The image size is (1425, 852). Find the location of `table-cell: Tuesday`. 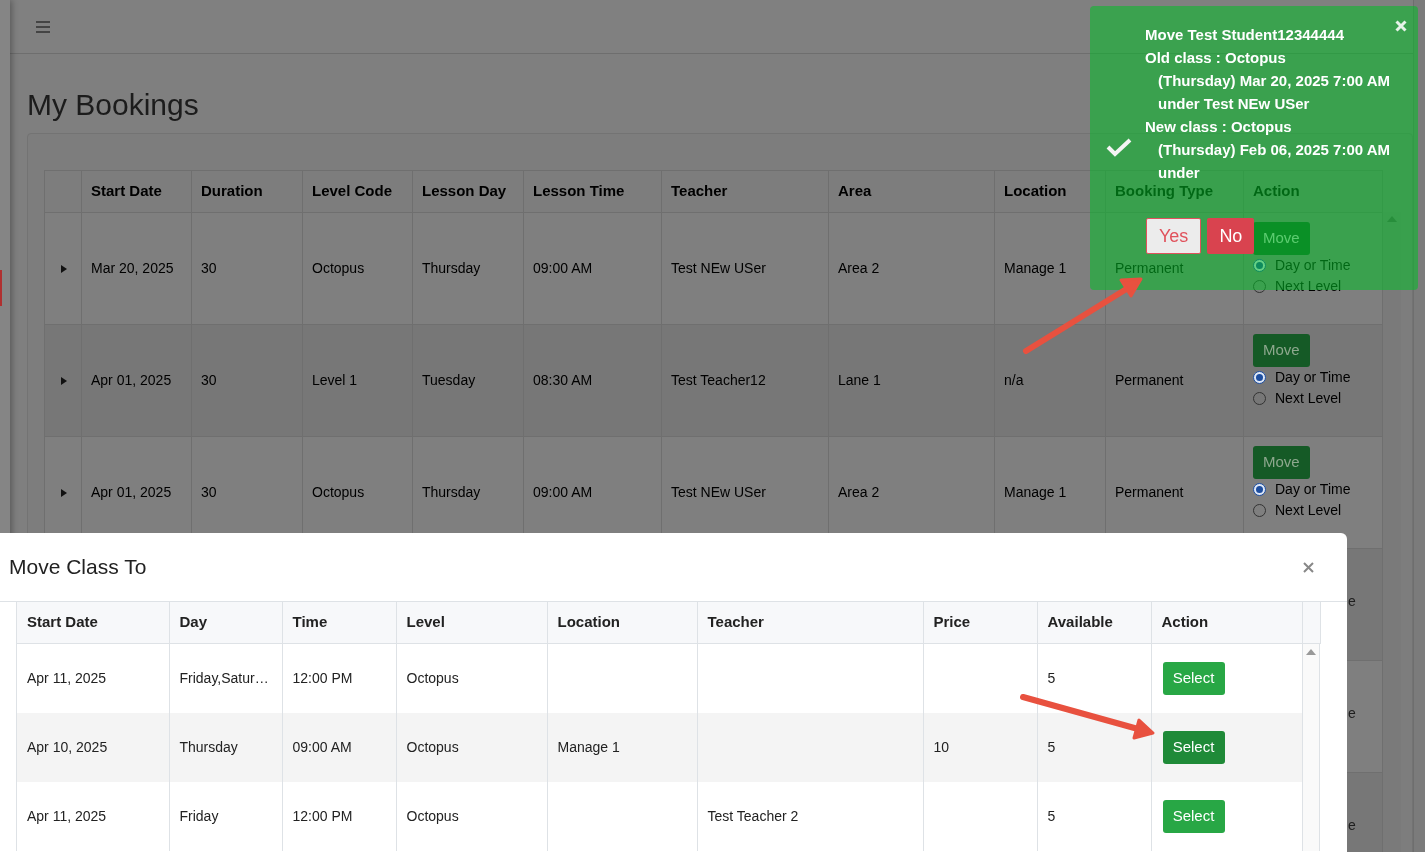

table-cell: Tuesday is located at coordinates (449, 380).